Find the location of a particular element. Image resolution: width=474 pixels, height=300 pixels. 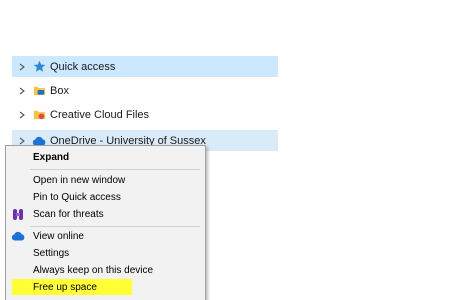

antivirus-scan-icon is located at coordinates (18, 214).